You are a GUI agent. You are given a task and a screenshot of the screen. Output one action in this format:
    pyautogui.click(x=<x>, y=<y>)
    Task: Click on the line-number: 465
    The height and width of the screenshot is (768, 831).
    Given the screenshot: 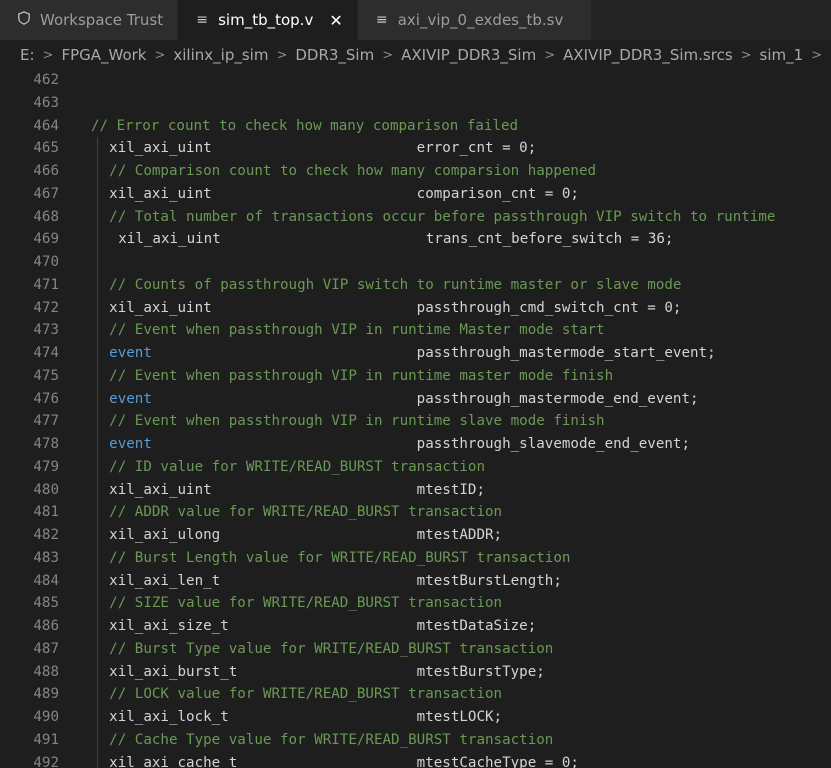 What is the action you would take?
    pyautogui.click(x=46, y=148)
    